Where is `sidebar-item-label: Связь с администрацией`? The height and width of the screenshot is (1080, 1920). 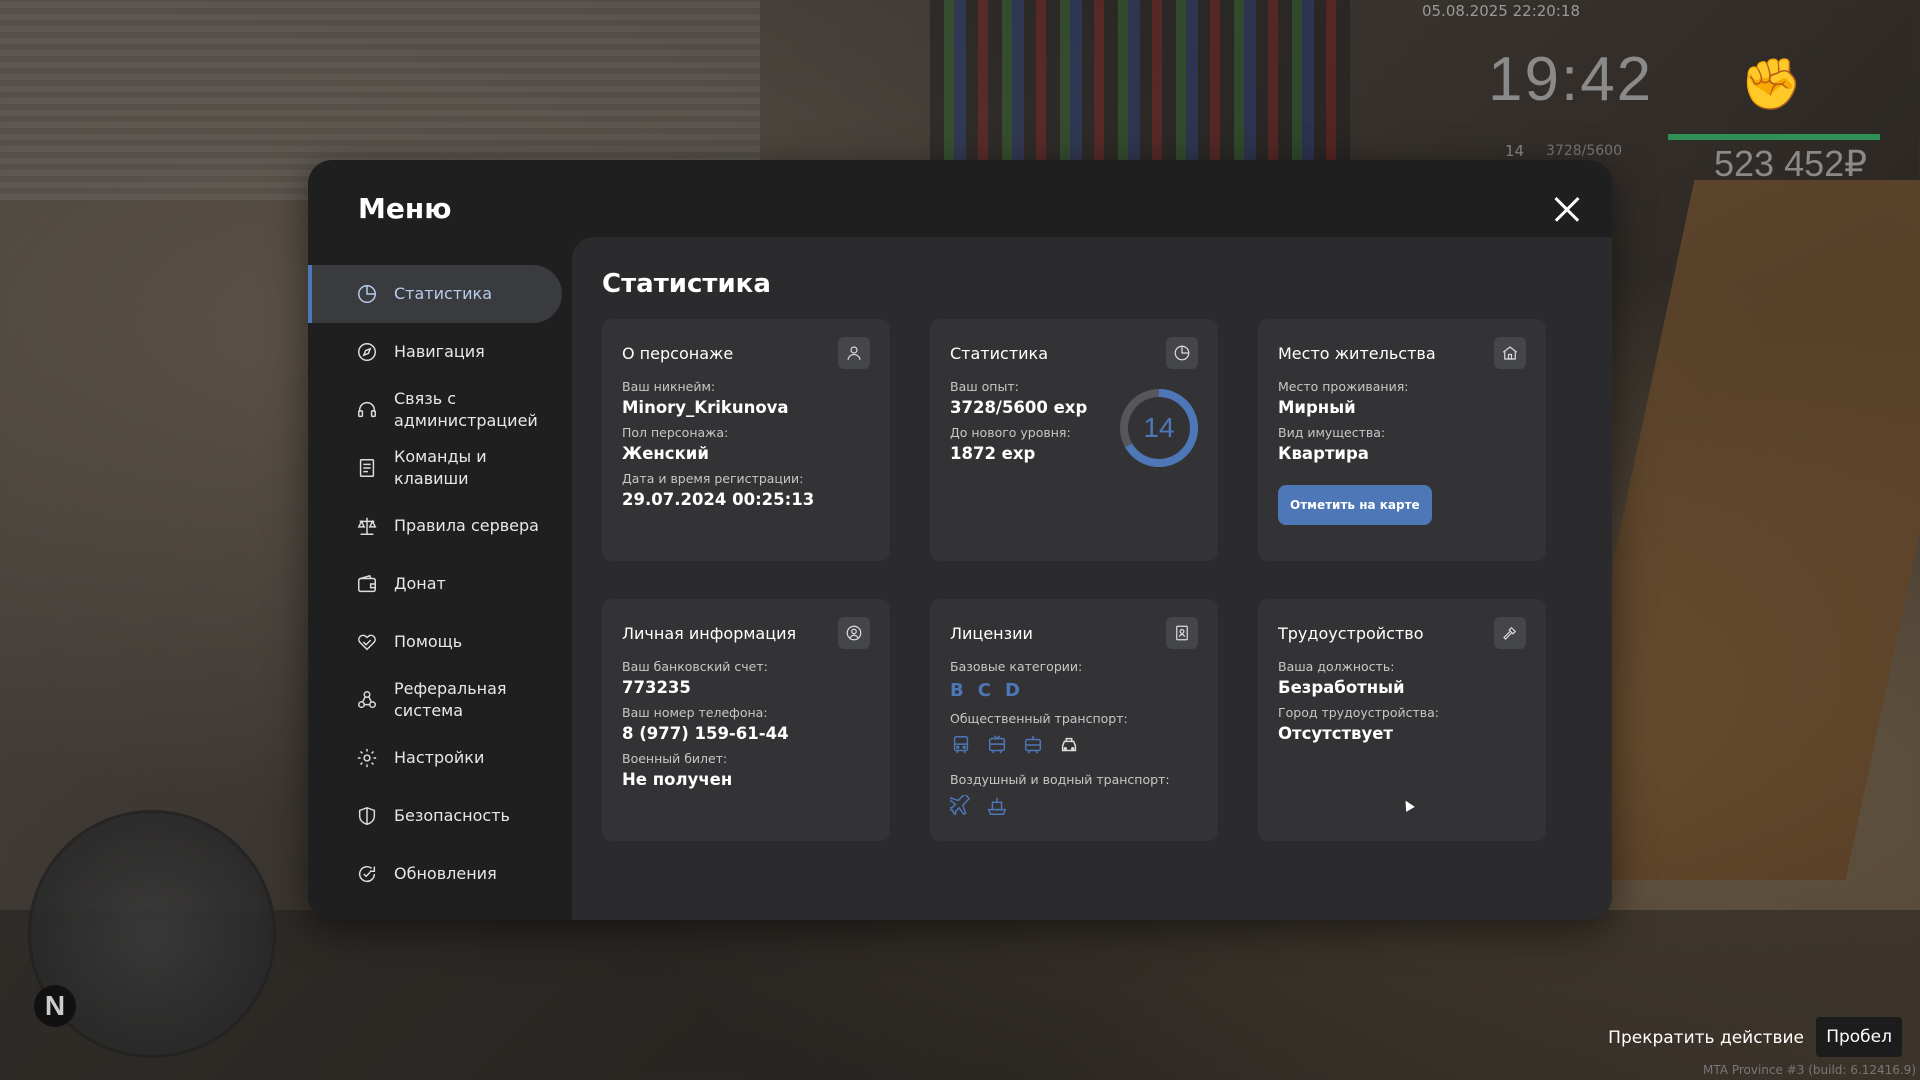 sidebar-item-label: Связь с администрацией is located at coordinates (466, 409).